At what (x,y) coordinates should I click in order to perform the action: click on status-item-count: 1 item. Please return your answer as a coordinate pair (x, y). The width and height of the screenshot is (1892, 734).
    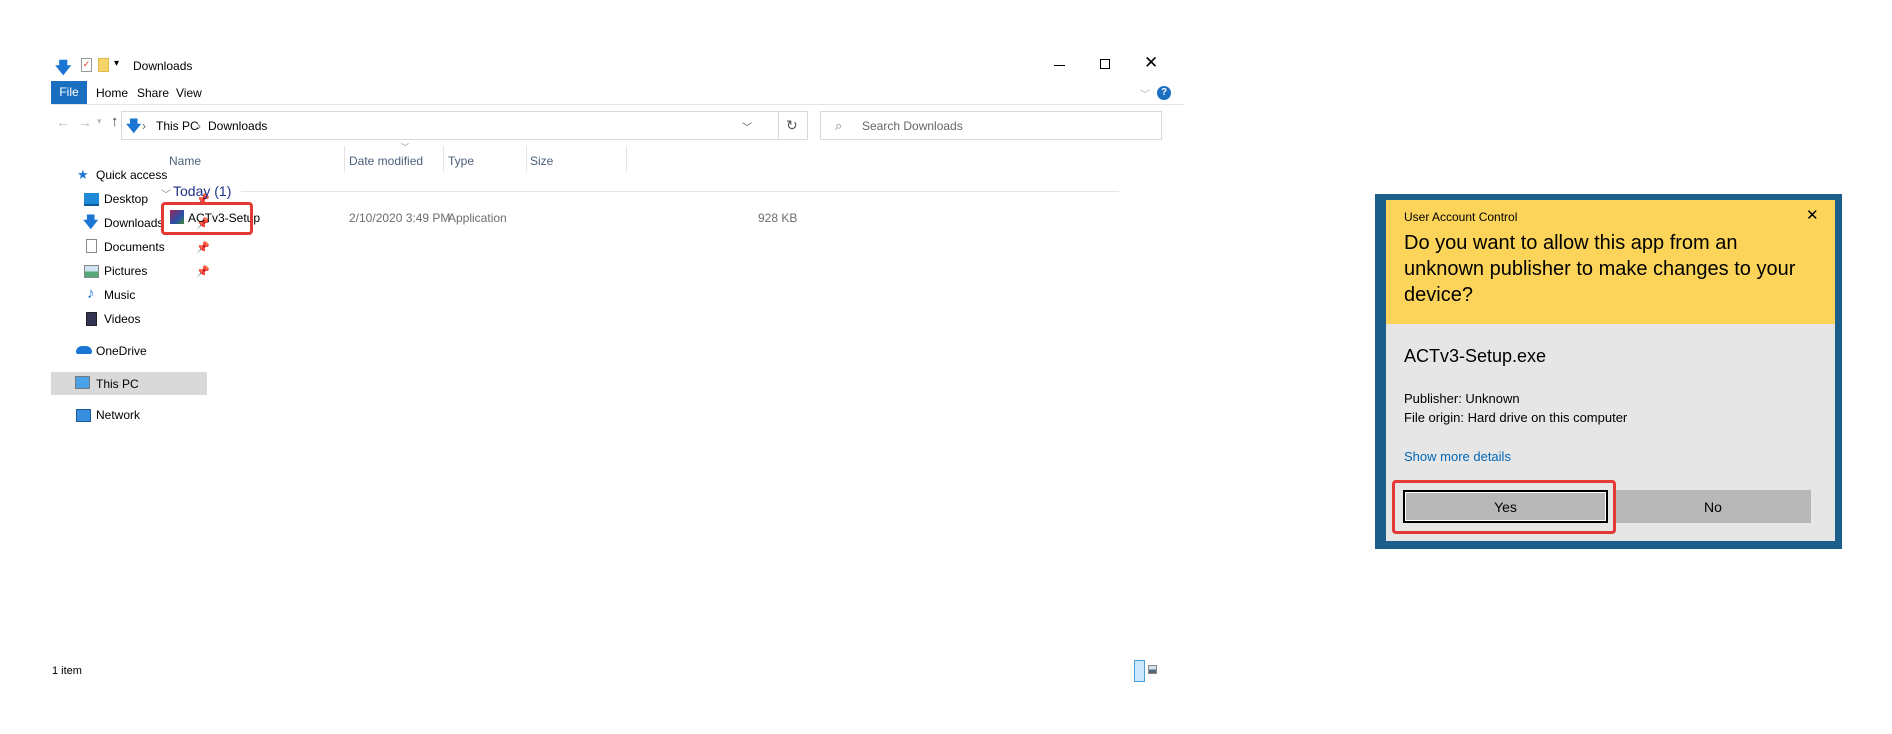
    Looking at the image, I should click on (67, 671).